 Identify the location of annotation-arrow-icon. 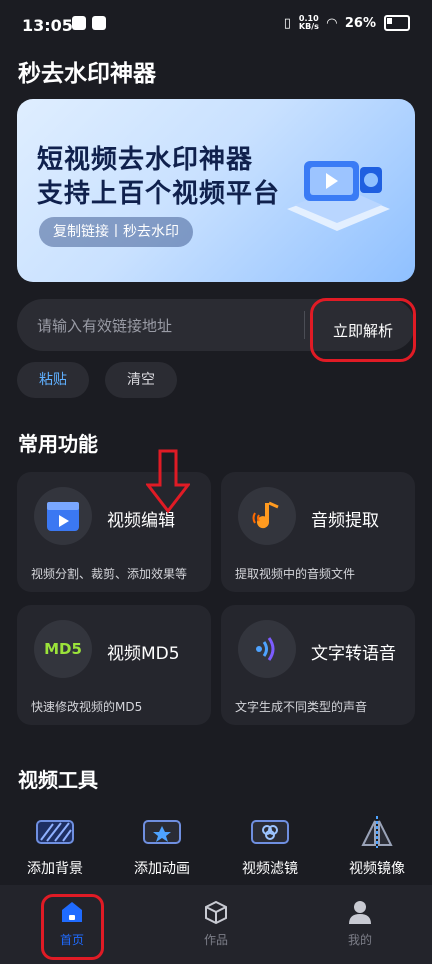
(168, 481).